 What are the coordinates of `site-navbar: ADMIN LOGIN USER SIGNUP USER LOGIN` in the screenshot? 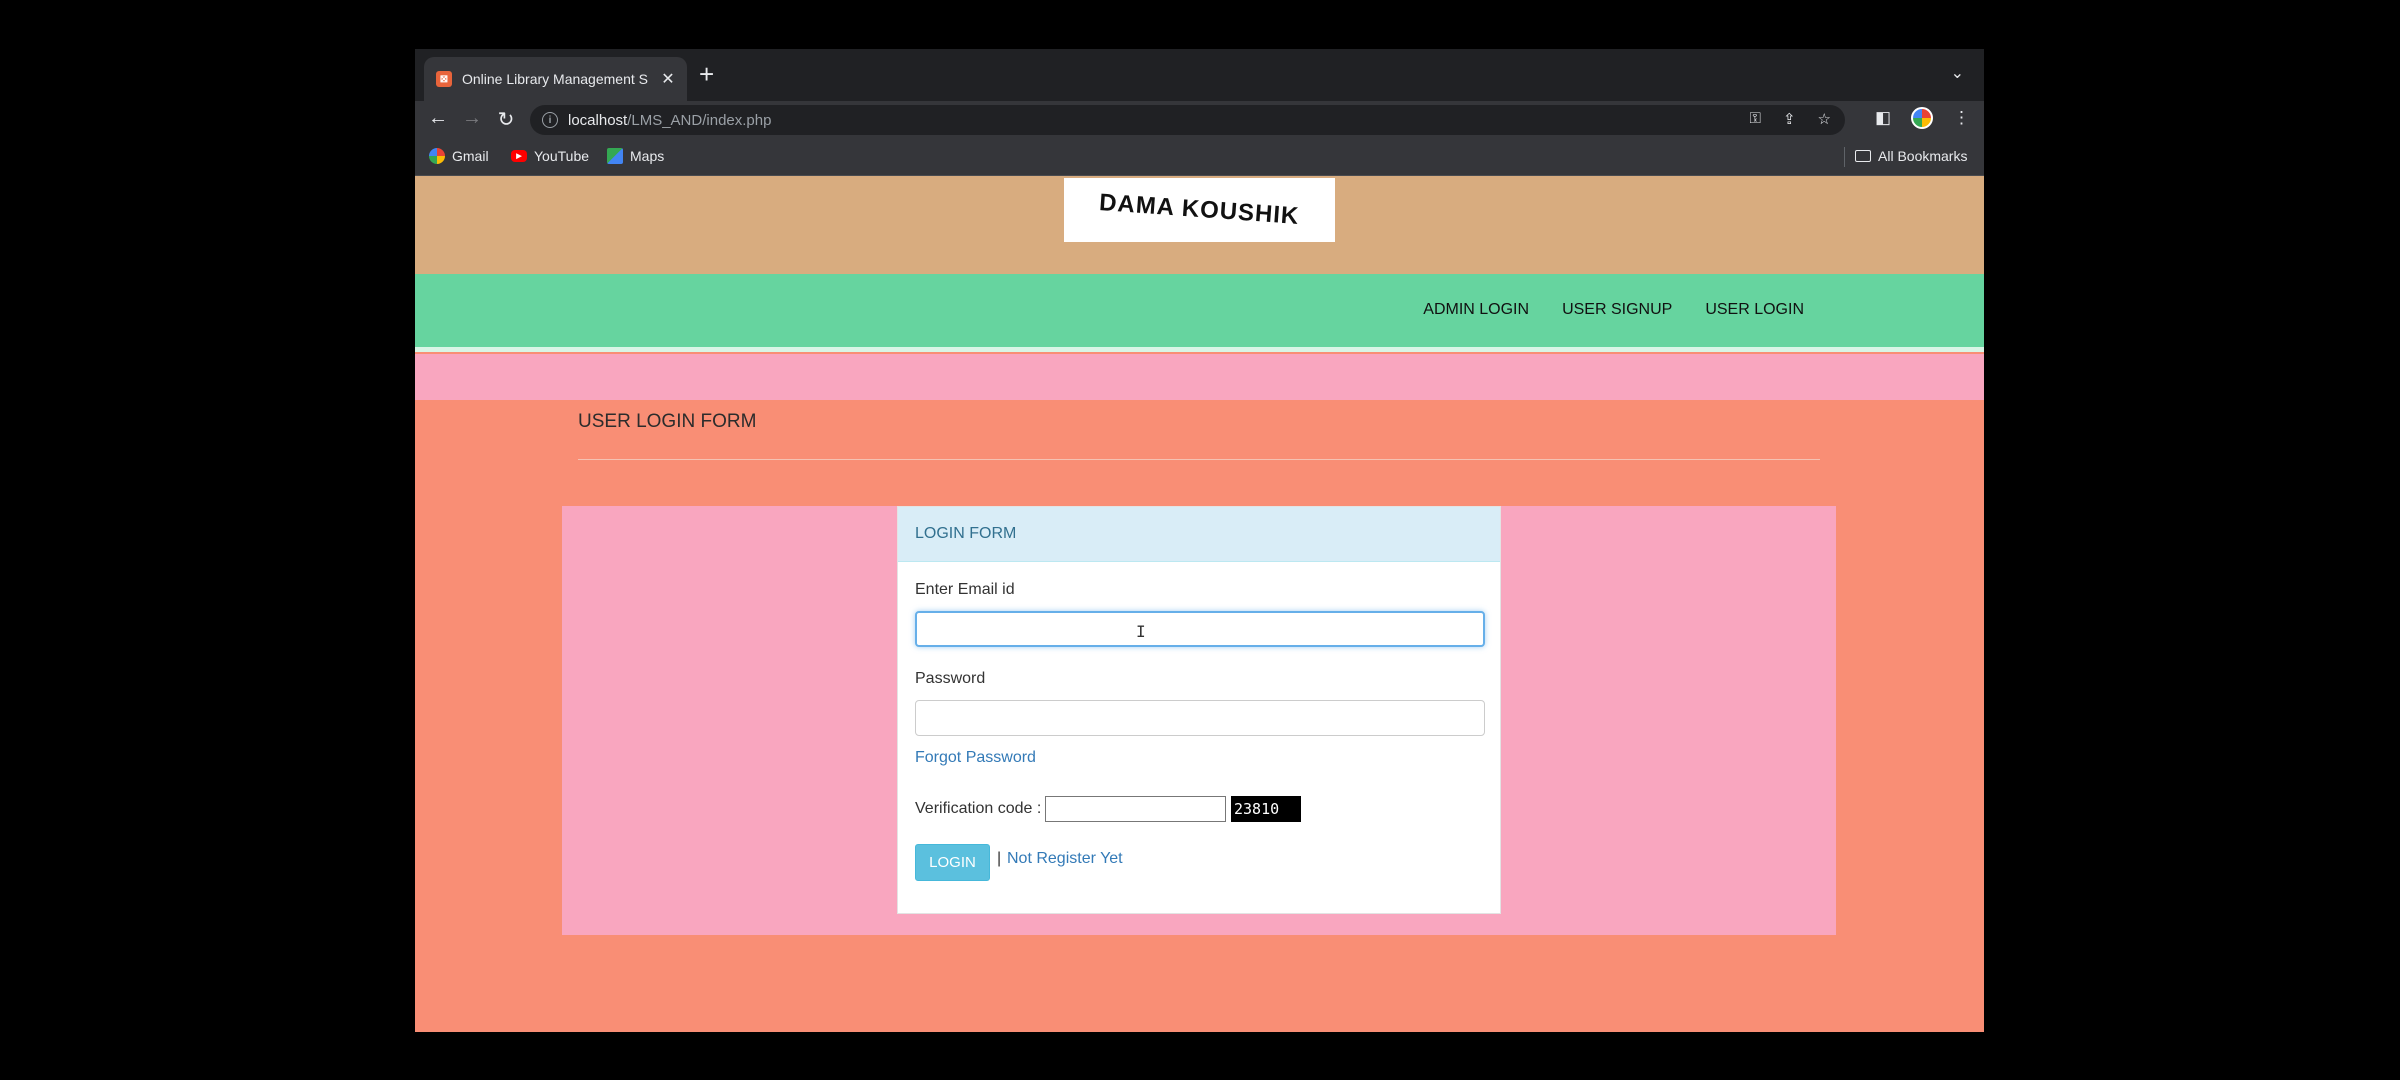 It's located at (1199, 313).